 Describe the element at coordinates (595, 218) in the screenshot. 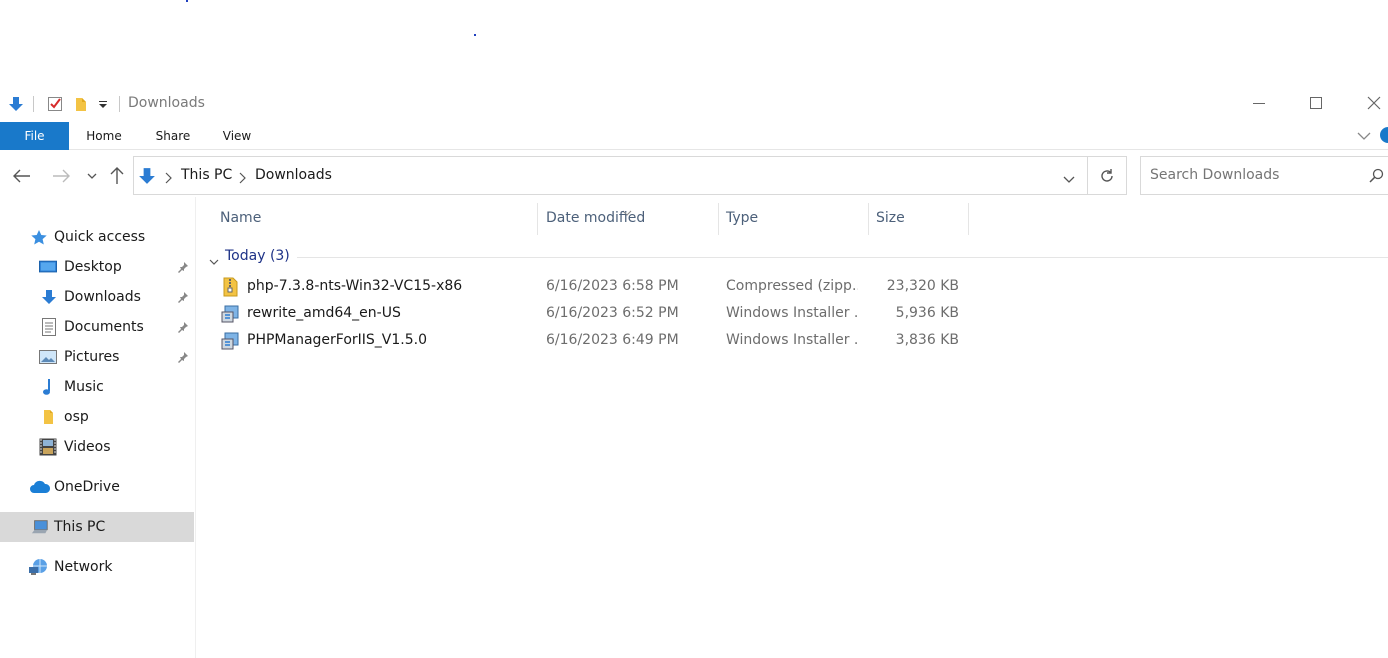

I see `column-header-date: Date modified` at that location.